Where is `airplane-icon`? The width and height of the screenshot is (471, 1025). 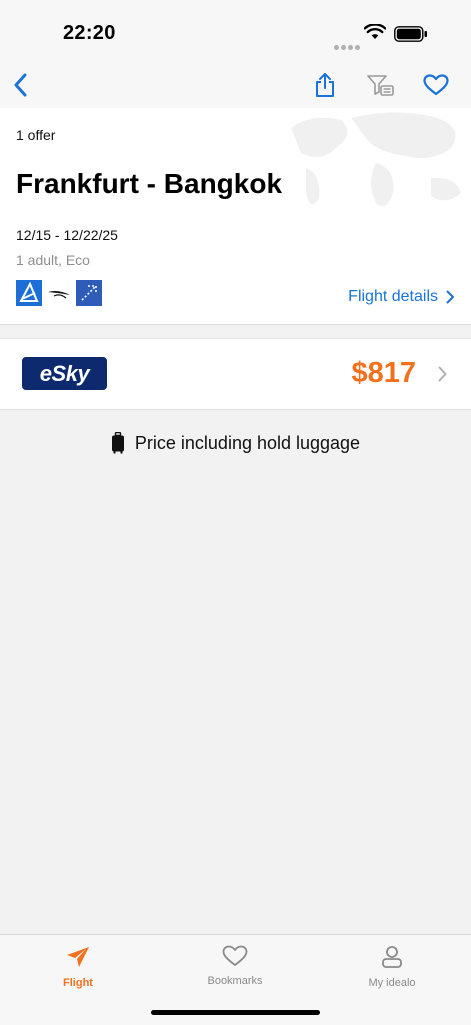
airplane-icon is located at coordinates (78, 957).